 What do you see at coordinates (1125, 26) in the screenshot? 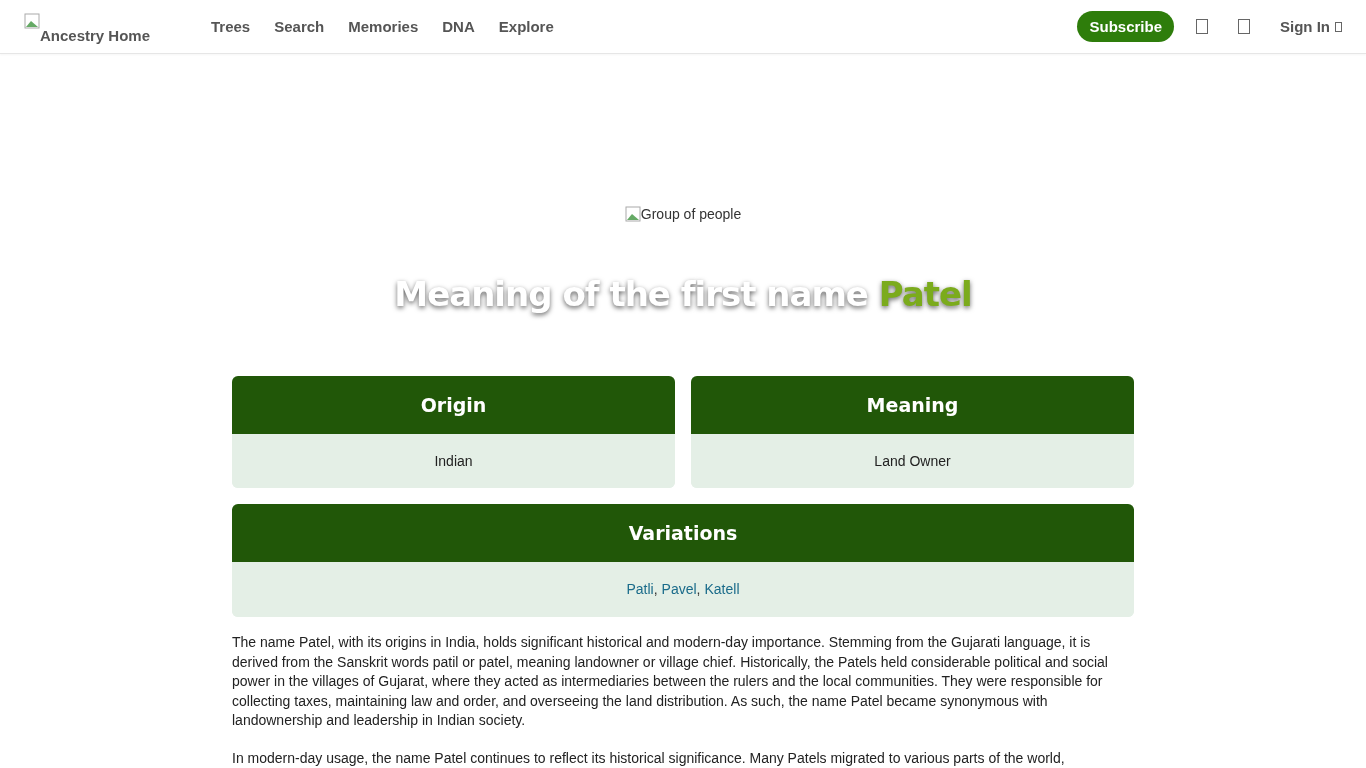
I see `subscribe-button: Subscribe` at bounding box center [1125, 26].